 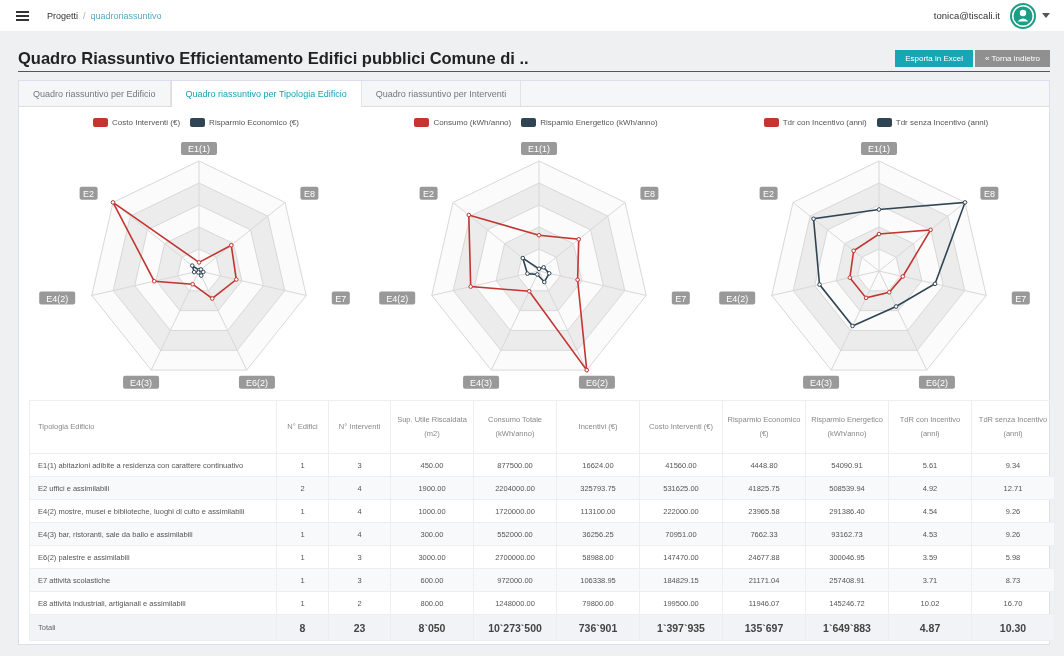 What do you see at coordinates (847, 627) in the screenshot?
I see `total-cell: 1`649`883` at bounding box center [847, 627].